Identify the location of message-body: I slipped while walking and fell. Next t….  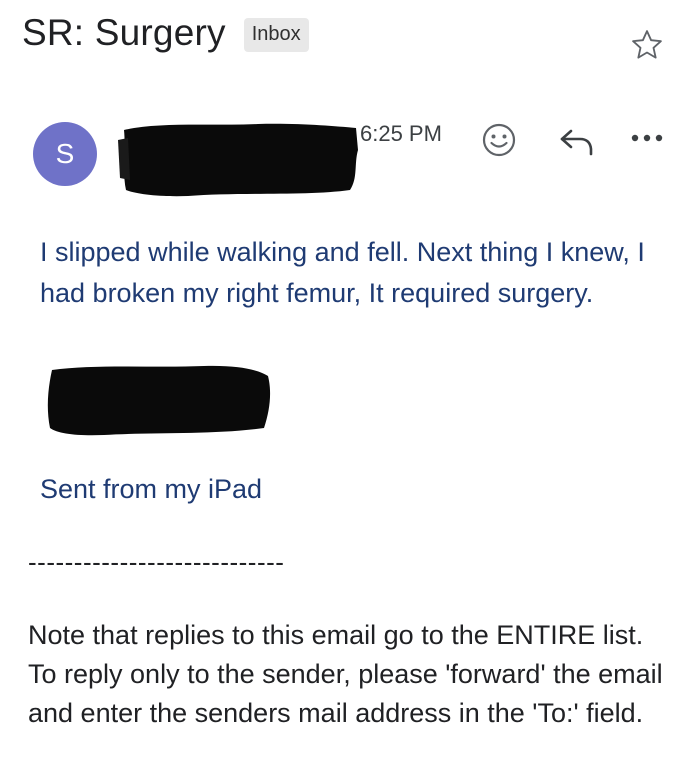
(342, 272).